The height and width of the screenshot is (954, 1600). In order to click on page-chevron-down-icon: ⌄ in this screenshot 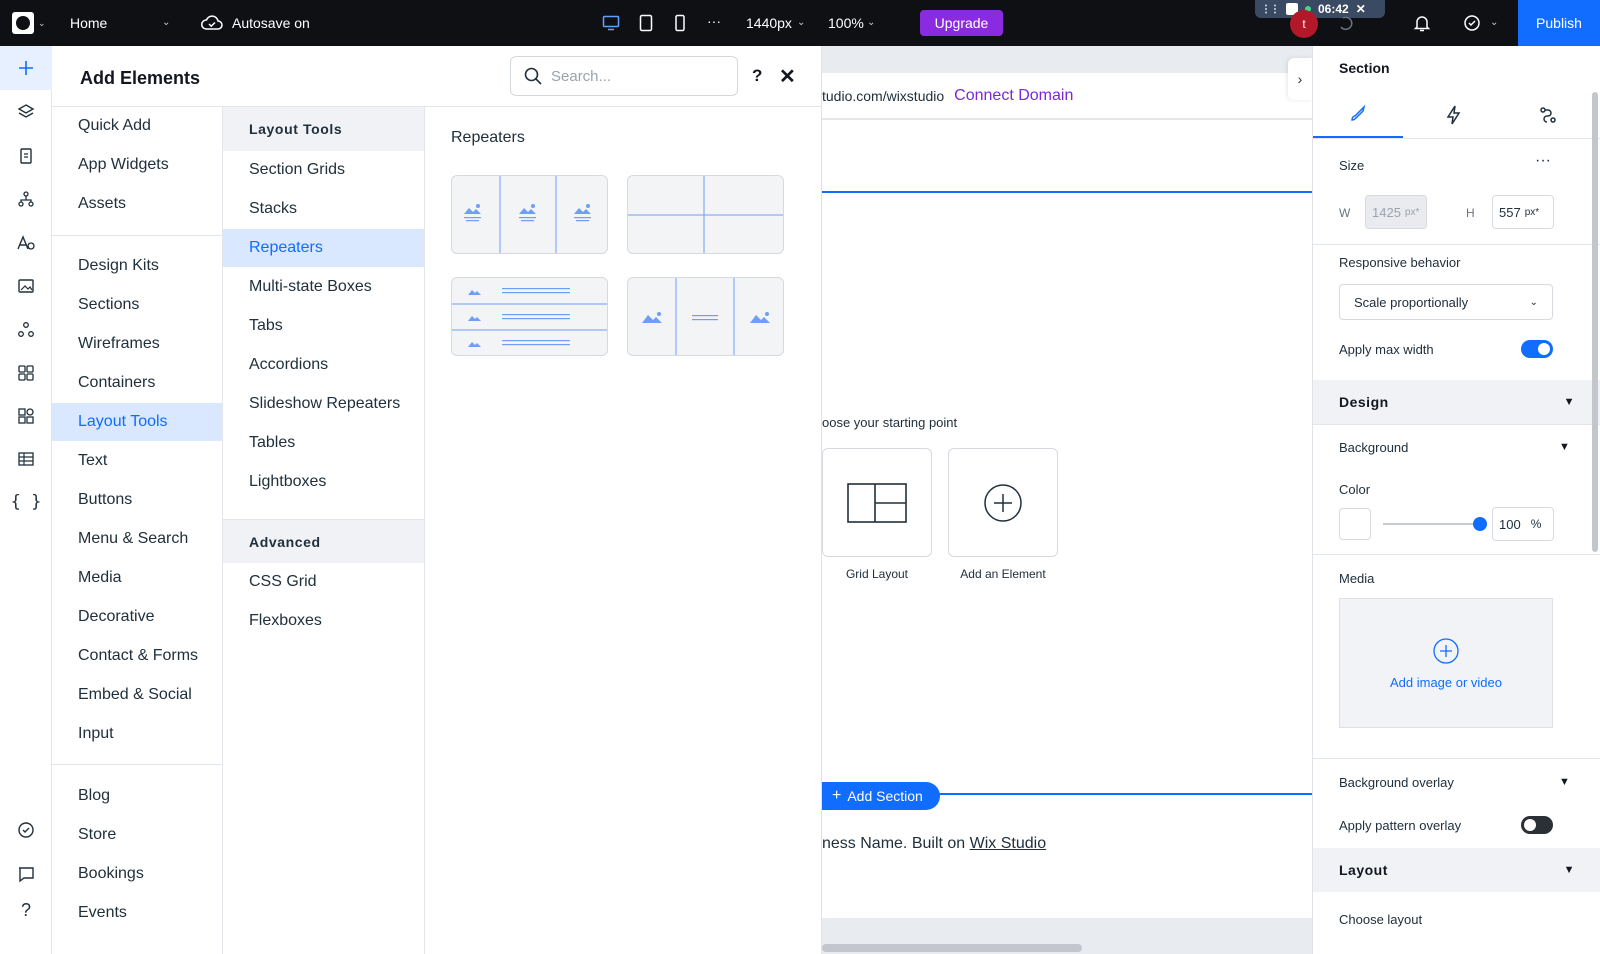, I will do `click(166, 22)`.